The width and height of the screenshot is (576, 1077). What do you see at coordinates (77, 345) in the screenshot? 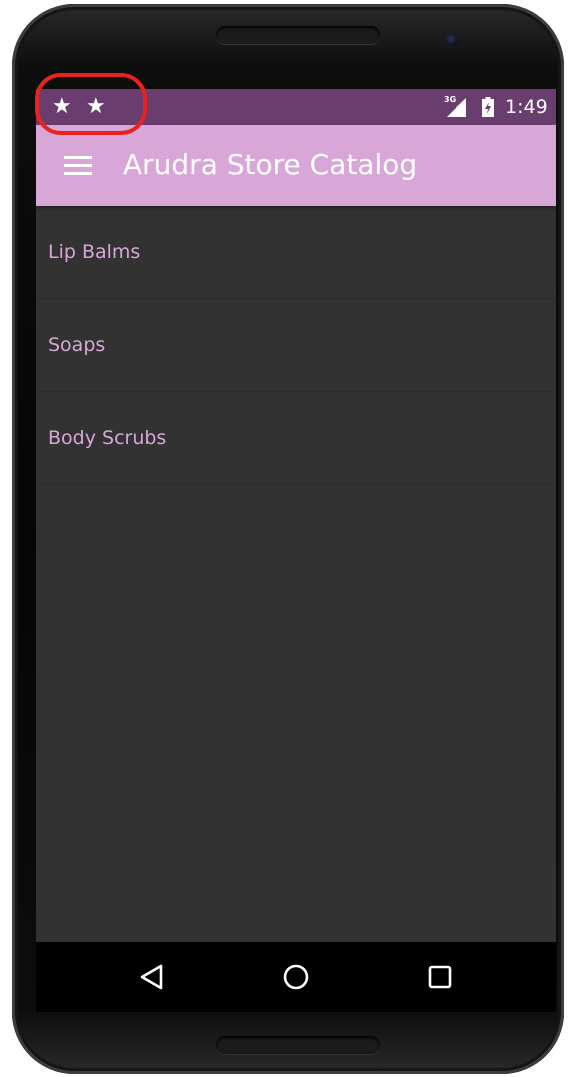
I see `list-item-label: Soaps` at bounding box center [77, 345].